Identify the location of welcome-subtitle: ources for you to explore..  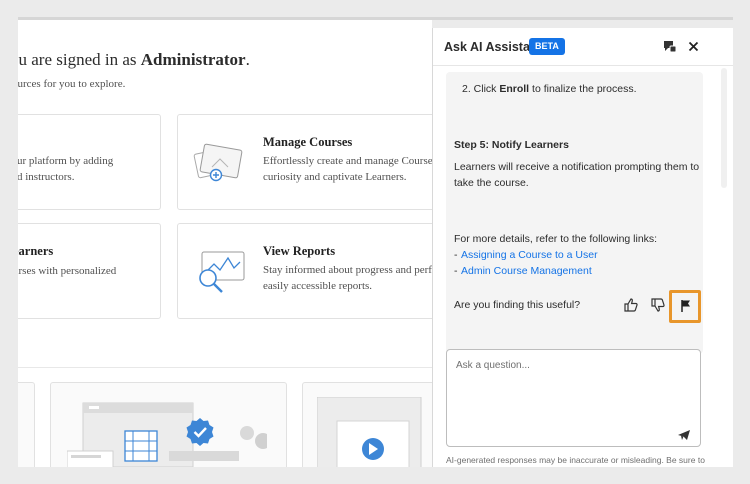
(72, 84).